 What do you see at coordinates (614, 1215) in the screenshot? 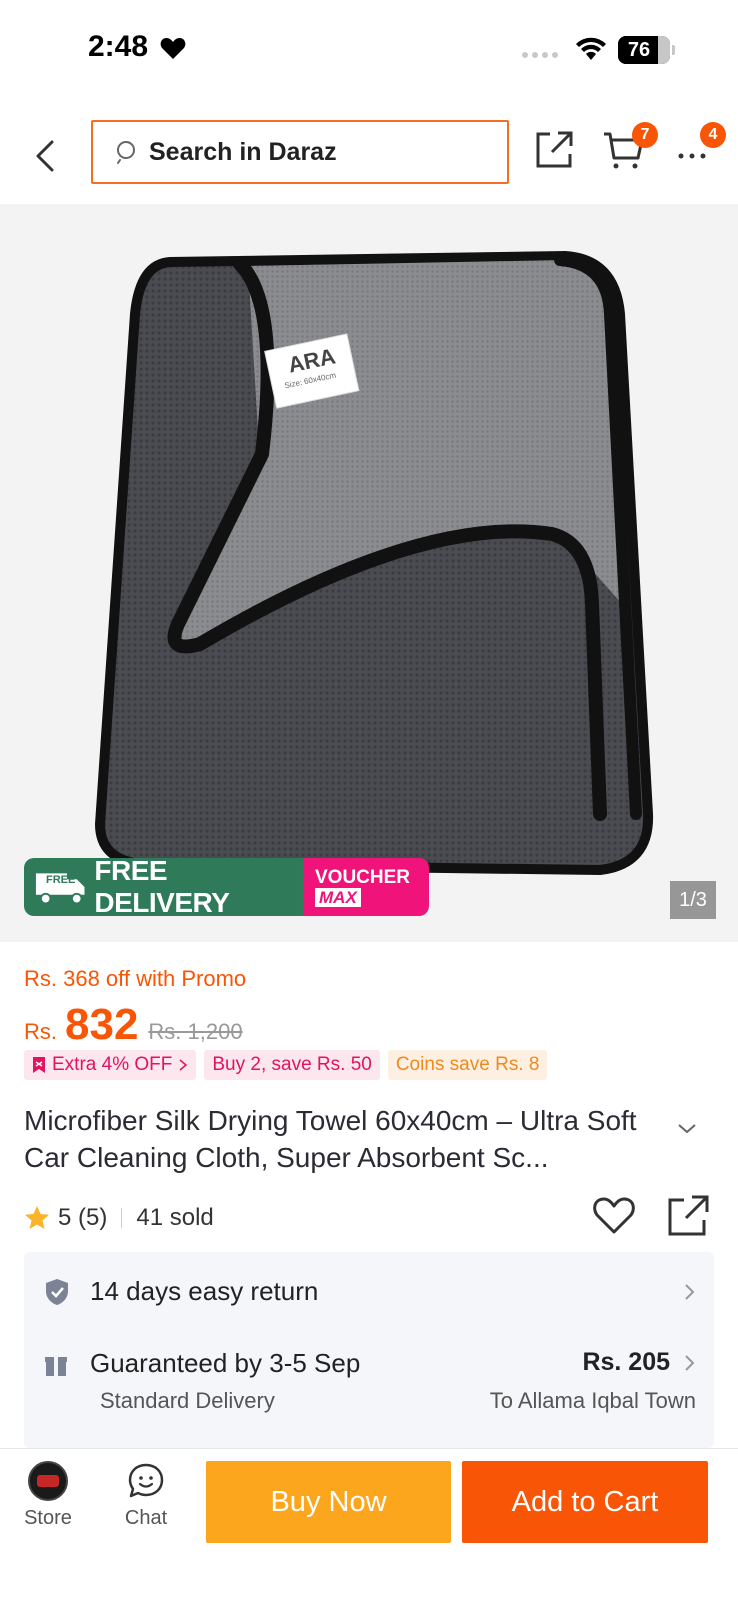
I see `wishlist-heart-icon` at bounding box center [614, 1215].